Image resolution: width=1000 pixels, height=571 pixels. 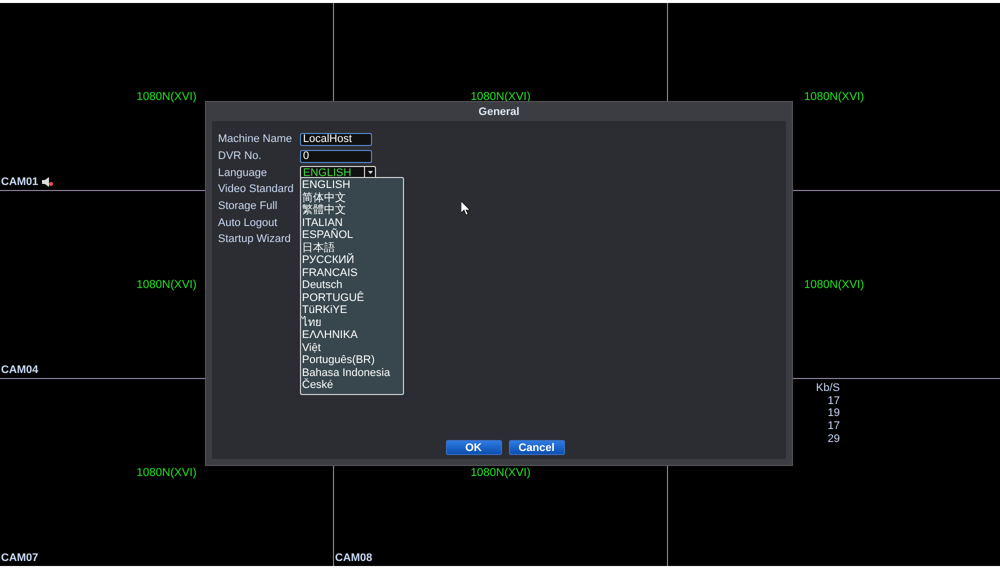 I want to click on dropdown-option: České, so click(x=352, y=385).